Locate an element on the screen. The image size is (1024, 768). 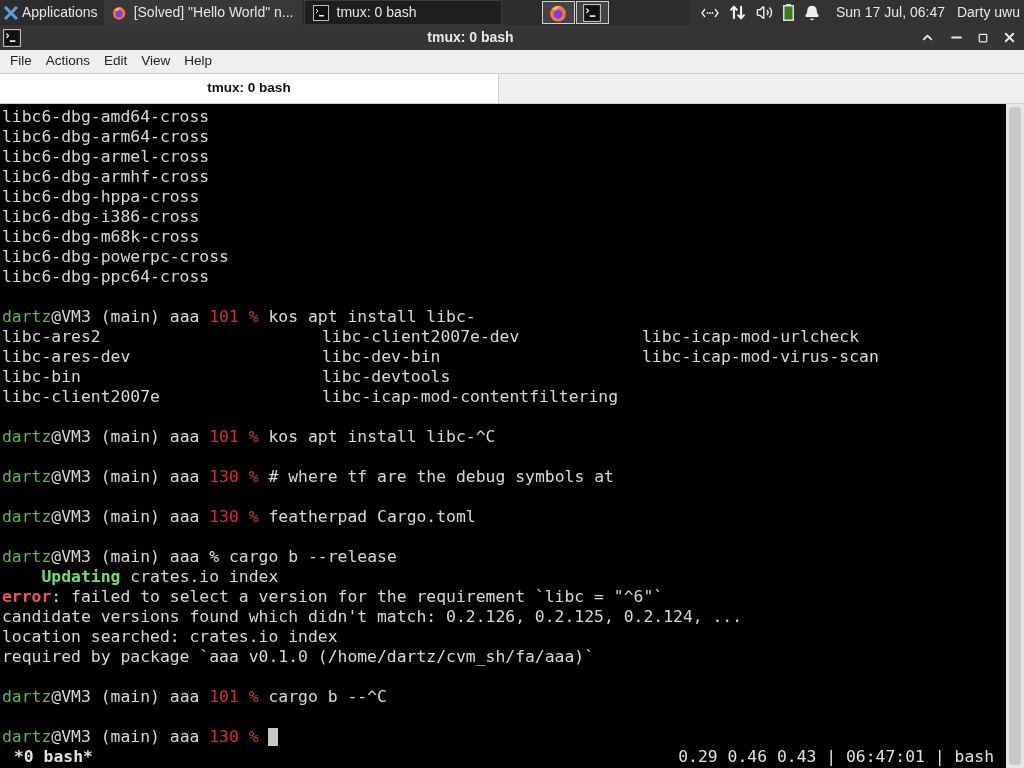
scrollbar is located at coordinates (1015, 436).